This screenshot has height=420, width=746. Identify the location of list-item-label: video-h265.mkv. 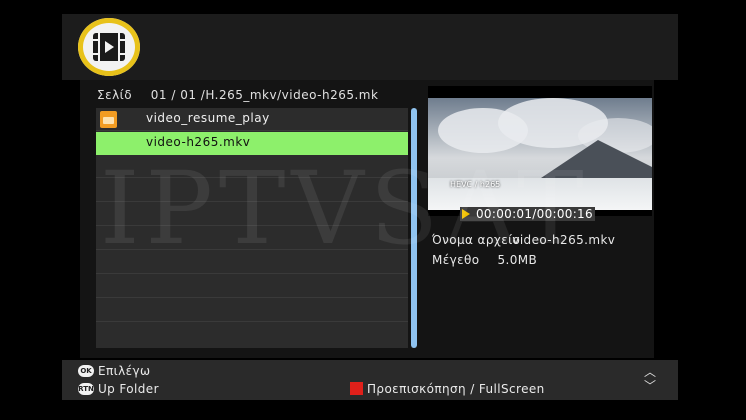
(198, 142).